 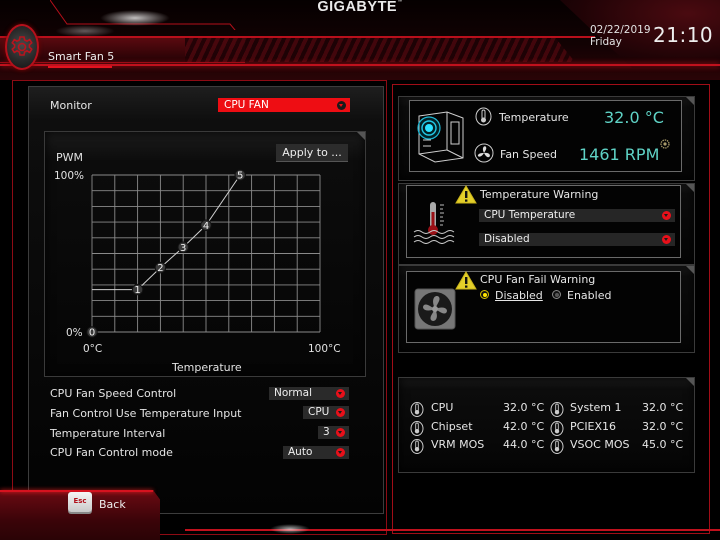 I want to click on warning-source-select: CPU Temperature, so click(x=577, y=215).